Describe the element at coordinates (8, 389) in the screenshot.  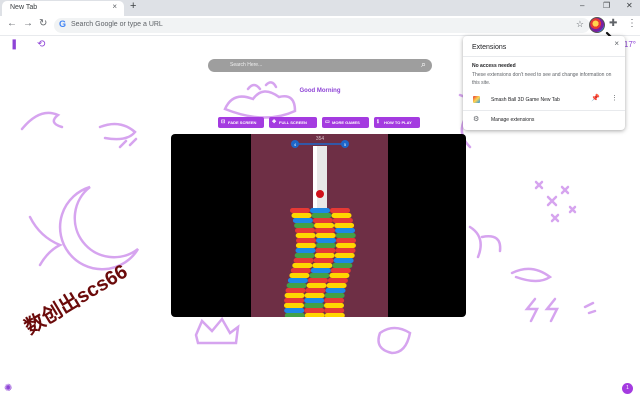
I see `settings-gear-icon: ✺` at that location.